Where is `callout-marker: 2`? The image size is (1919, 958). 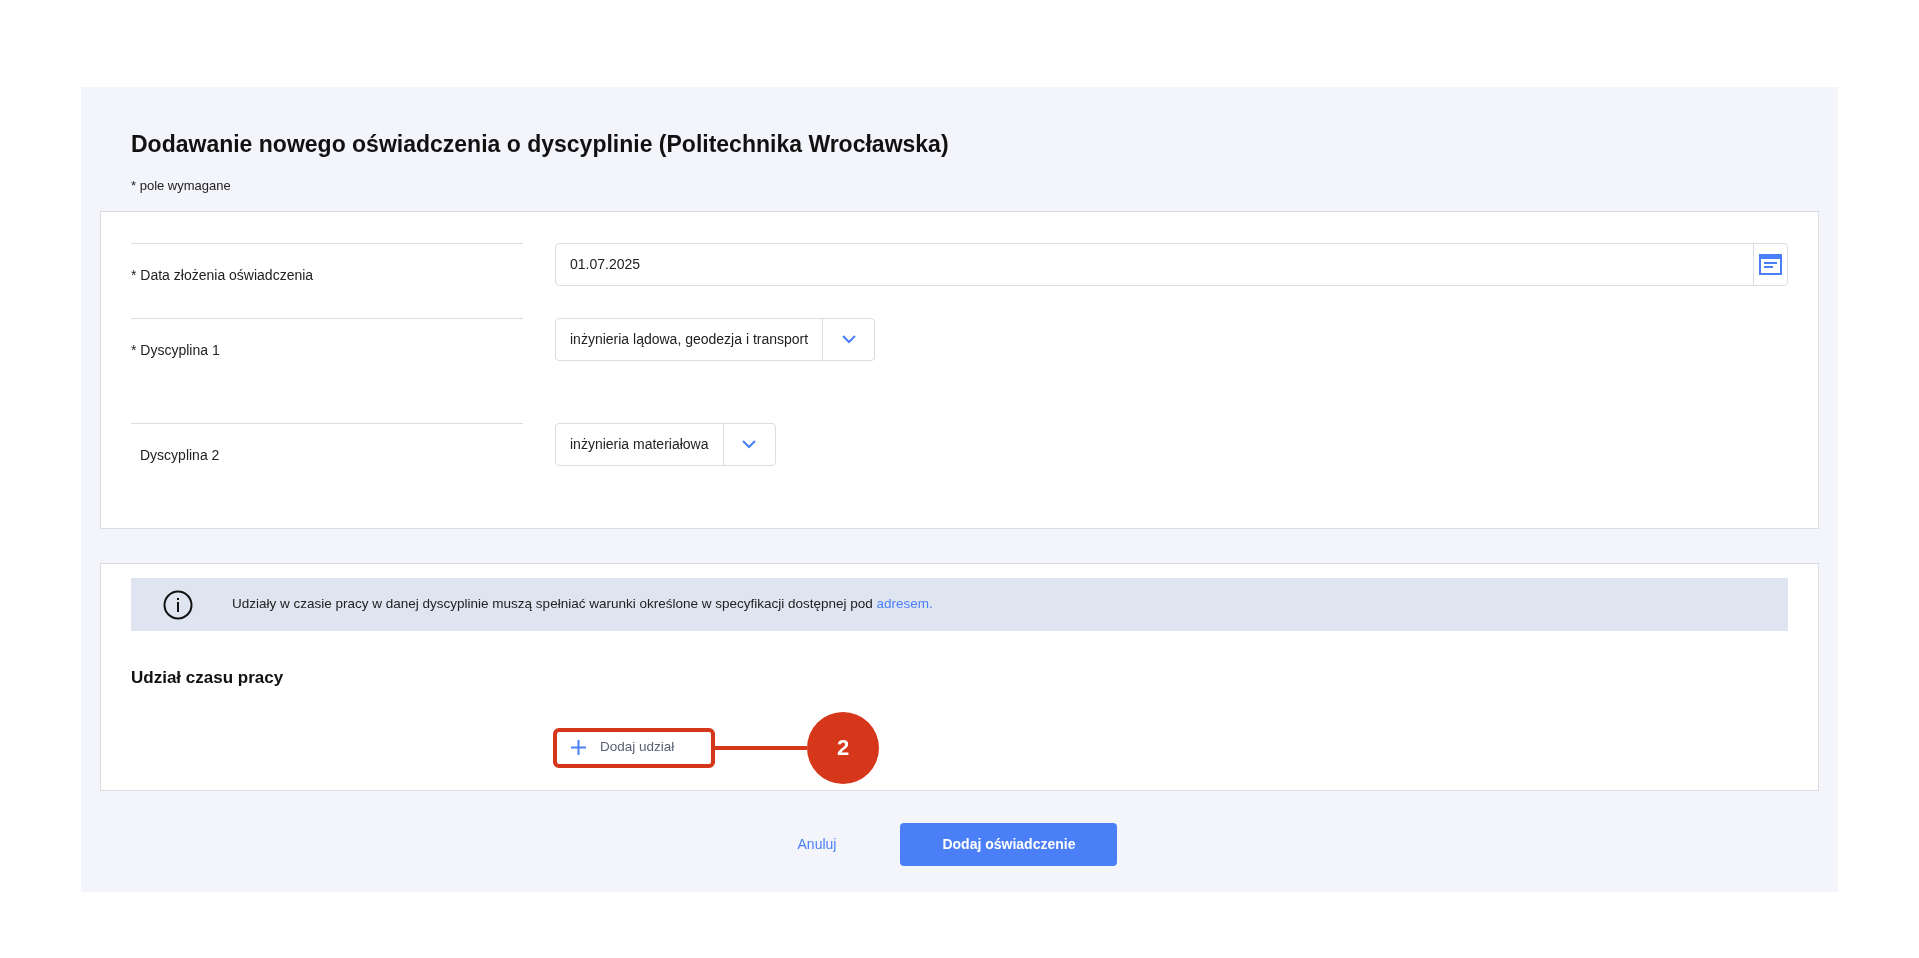
callout-marker: 2 is located at coordinates (843, 747).